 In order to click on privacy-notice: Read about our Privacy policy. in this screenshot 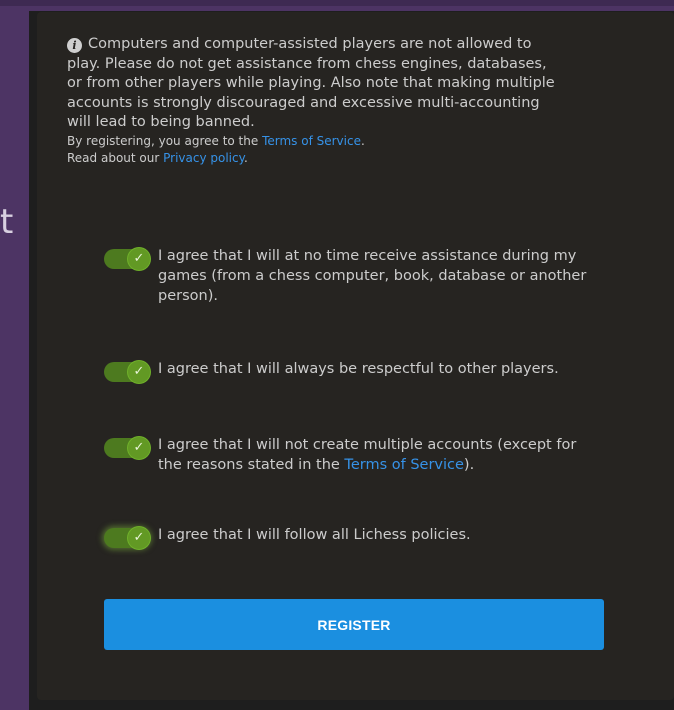, I will do `click(314, 158)`.